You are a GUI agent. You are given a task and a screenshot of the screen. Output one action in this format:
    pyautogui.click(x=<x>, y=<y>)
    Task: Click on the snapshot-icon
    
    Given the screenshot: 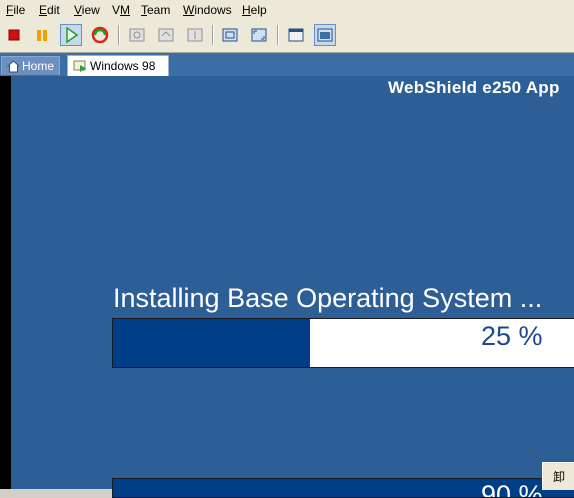 What is the action you would take?
    pyautogui.click(x=137, y=35)
    